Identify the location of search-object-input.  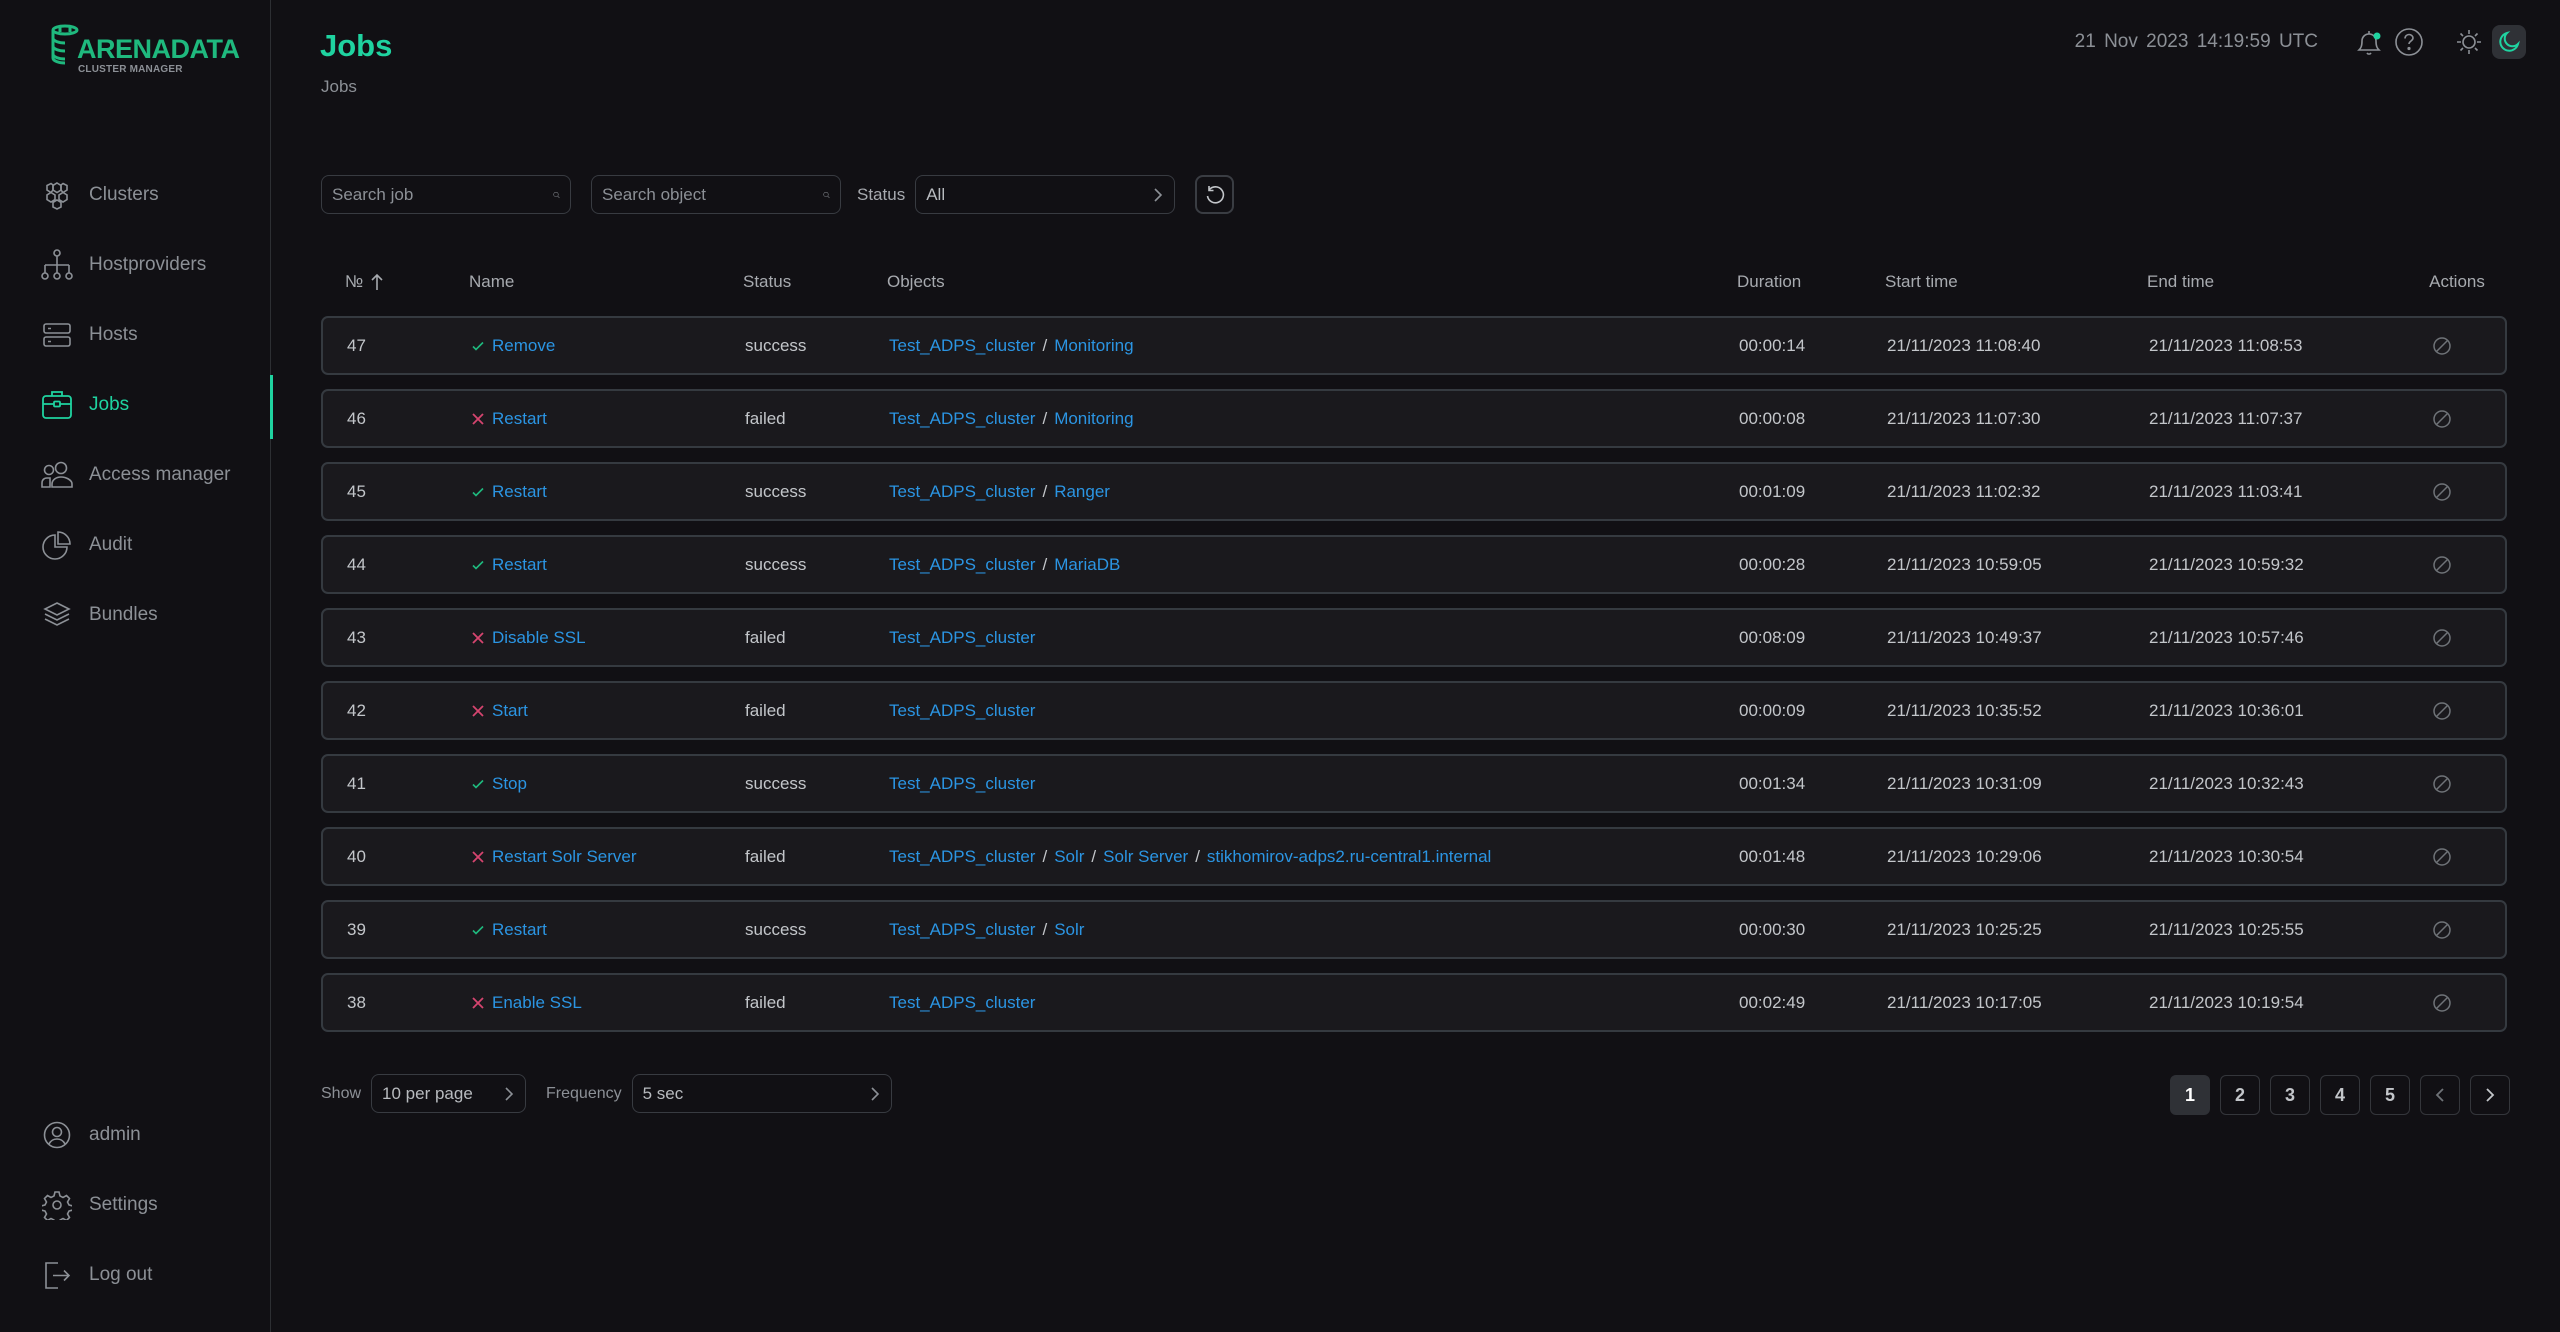
(712, 194).